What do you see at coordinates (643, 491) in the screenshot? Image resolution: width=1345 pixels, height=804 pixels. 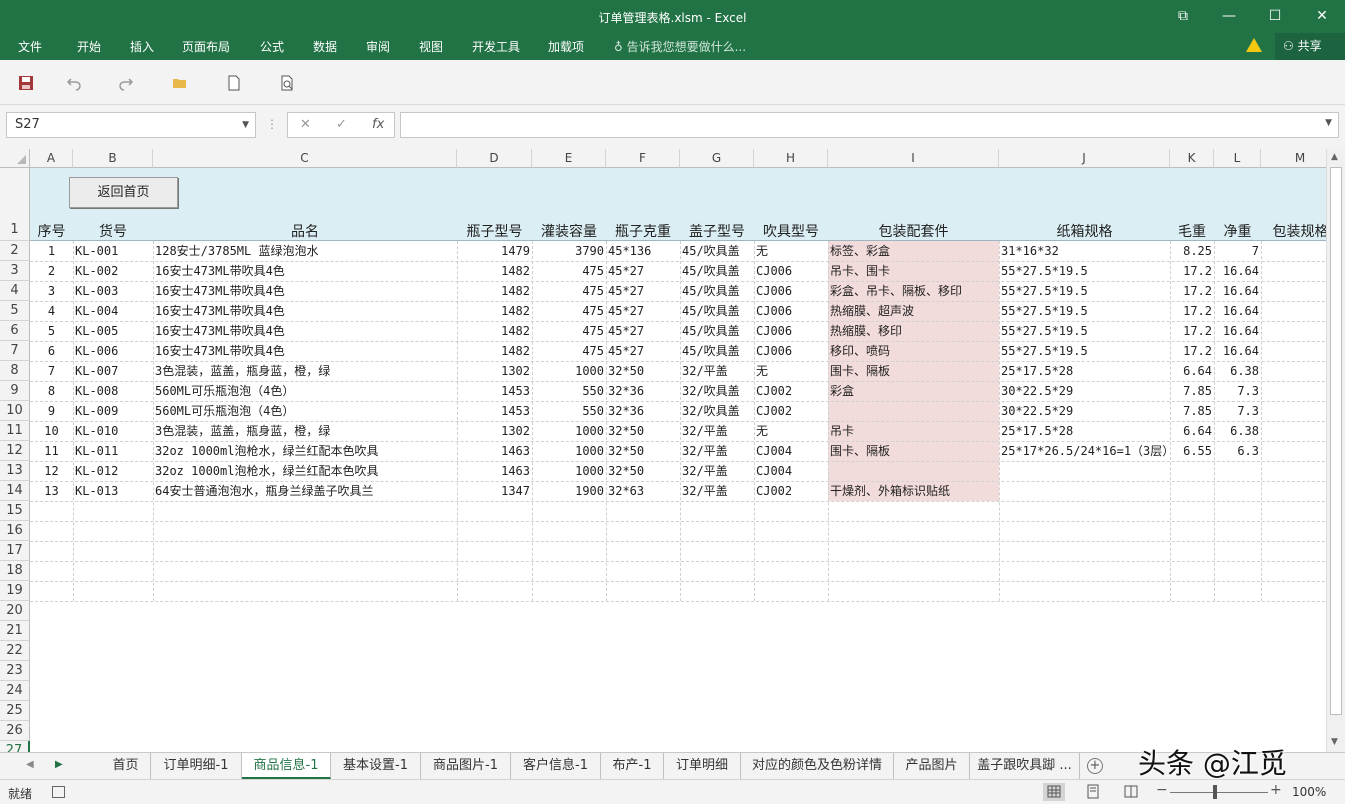 I see `table-cell: 32*63` at bounding box center [643, 491].